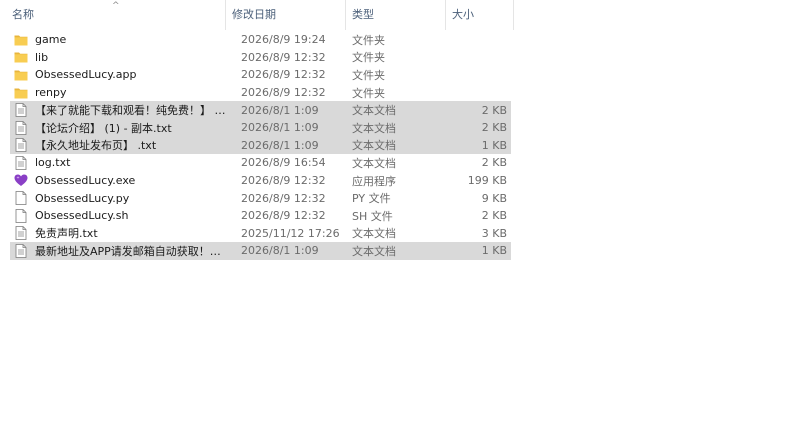 This screenshot has height=430, width=800. Describe the element at coordinates (463, 14) in the screenshot. I see `column-header-size-label: 大小` at that location.